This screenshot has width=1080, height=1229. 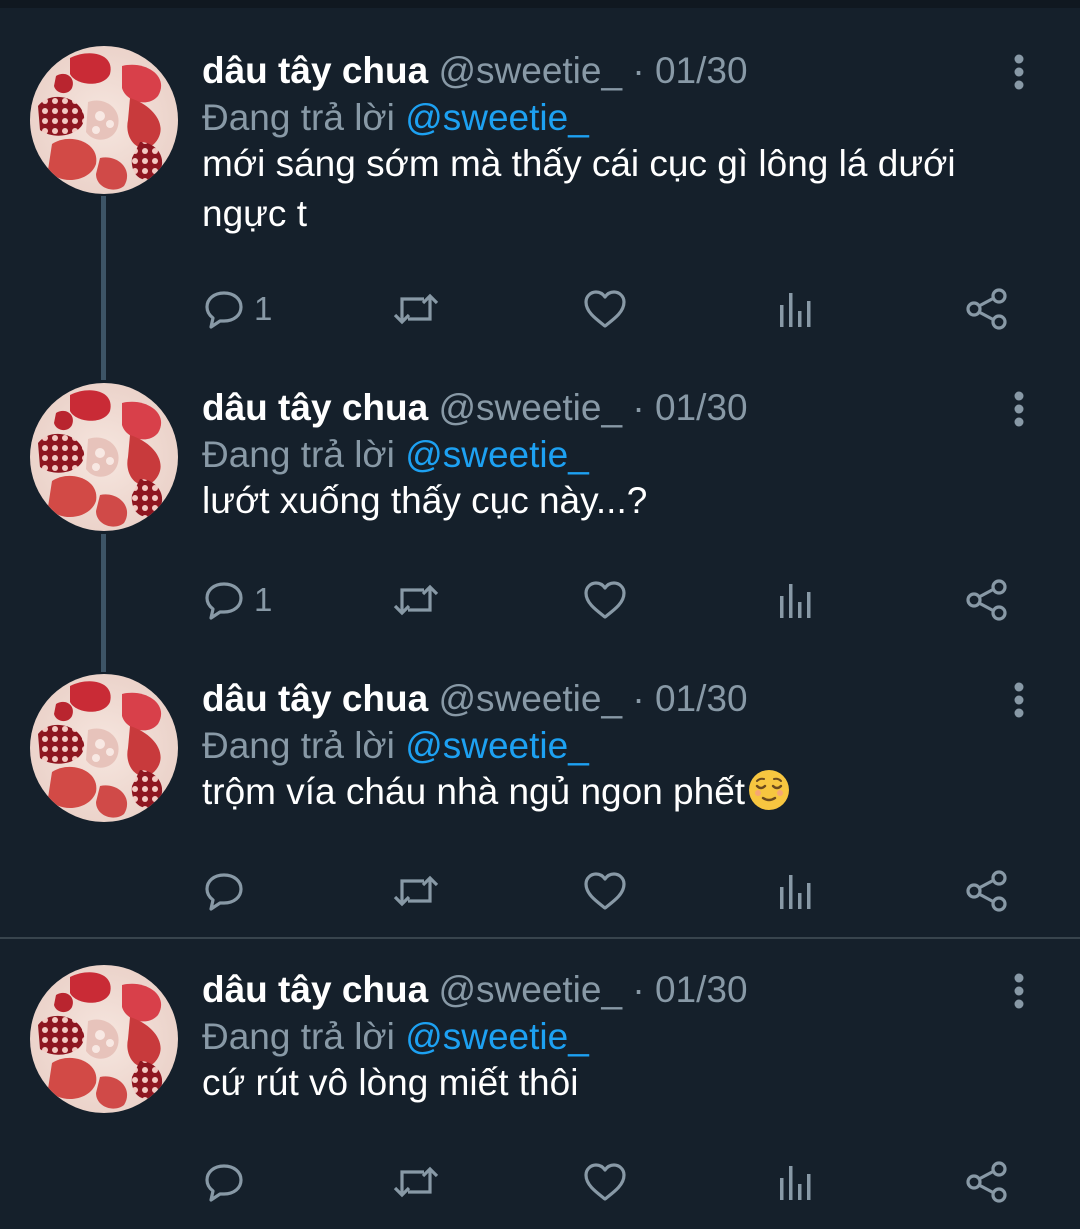 What do you see at coordinates (540, 938) in the screenshot?
I see `tweet-separator` at bounding box center [540, 938].